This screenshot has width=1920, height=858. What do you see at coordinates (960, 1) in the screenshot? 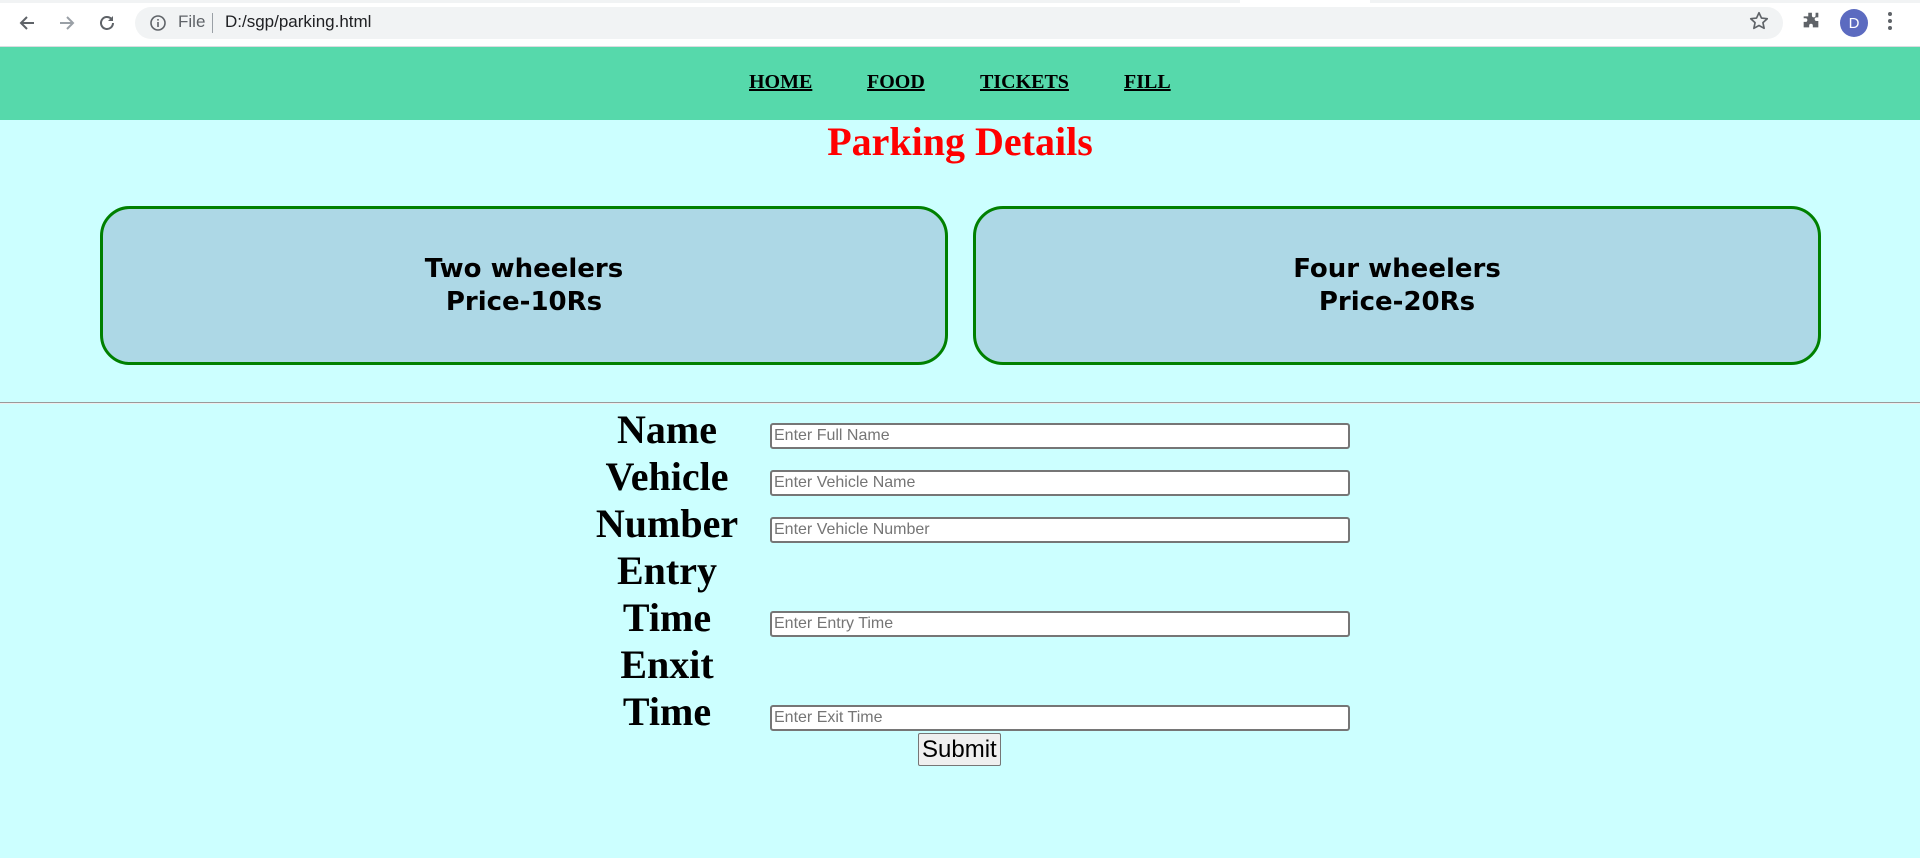
I see `tab-strip` at bounding box center [960, 1].